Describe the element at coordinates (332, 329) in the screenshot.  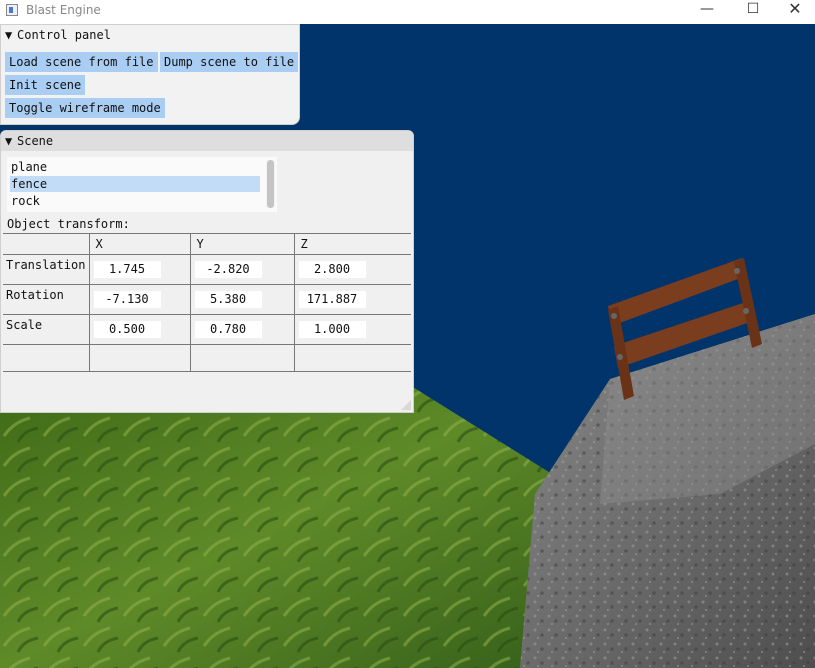
I see `scale-z-input: 1.000` at that location.